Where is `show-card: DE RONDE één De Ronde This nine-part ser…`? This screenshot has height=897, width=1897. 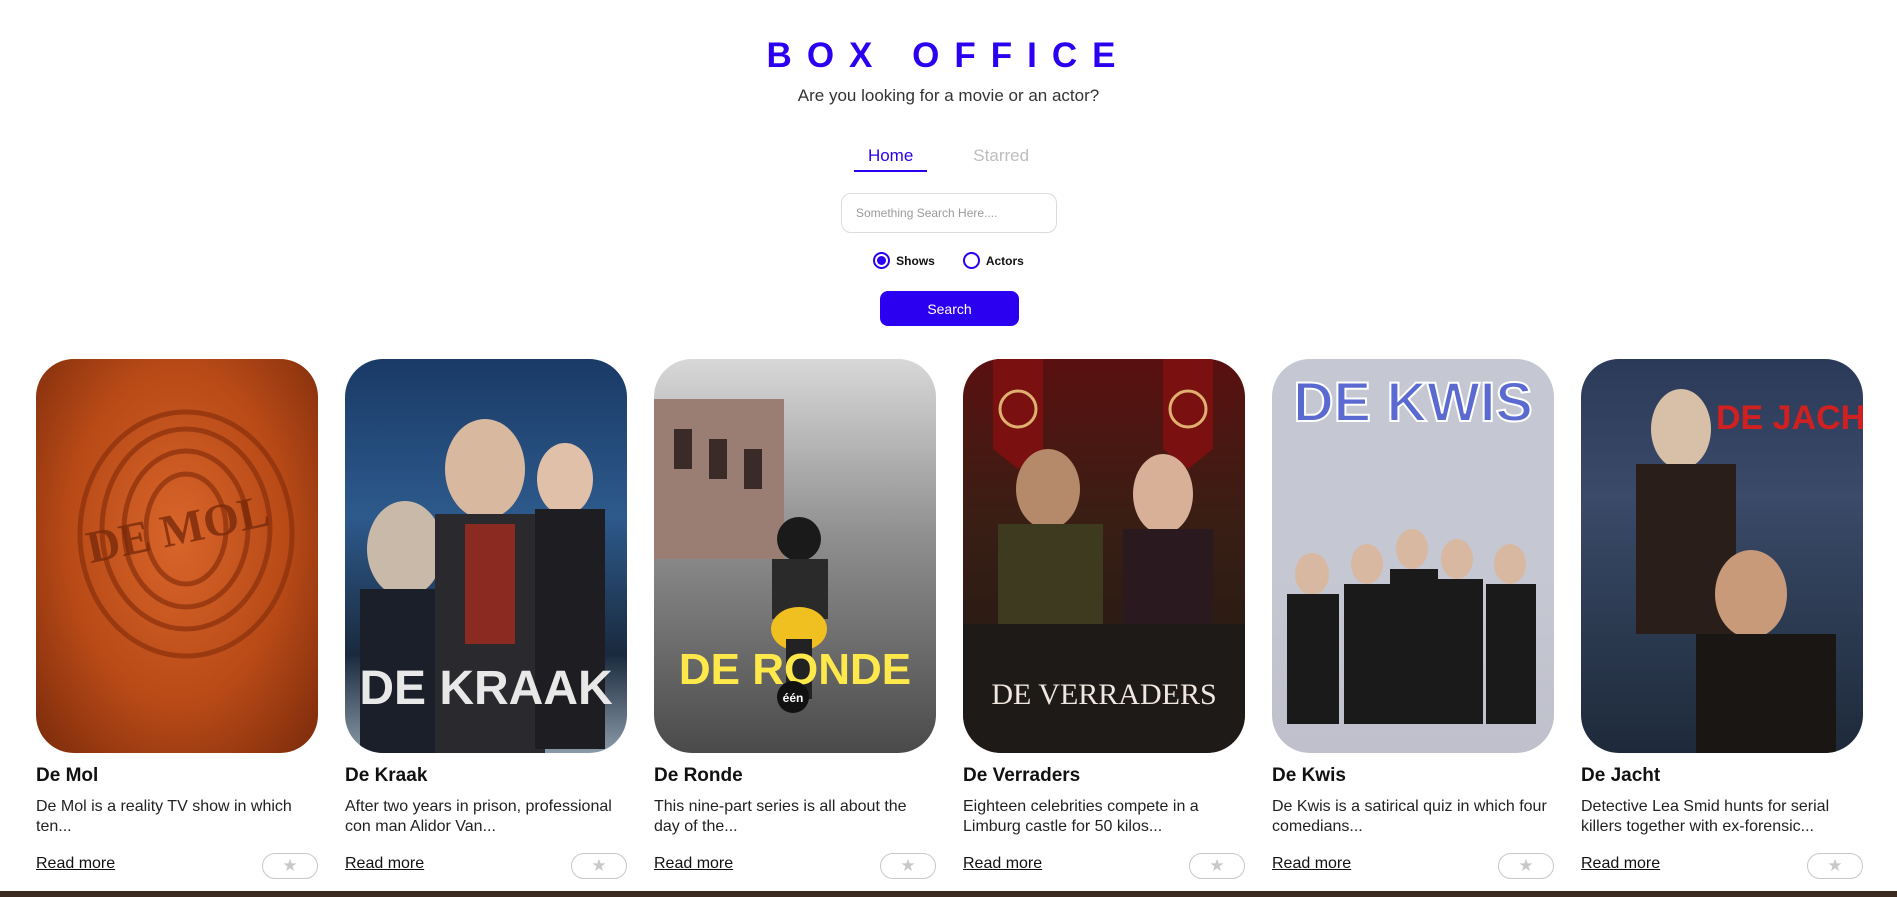
show-card: DE RONDE één De Ronde This nine-part ser… is located at coordinates (795, 624).